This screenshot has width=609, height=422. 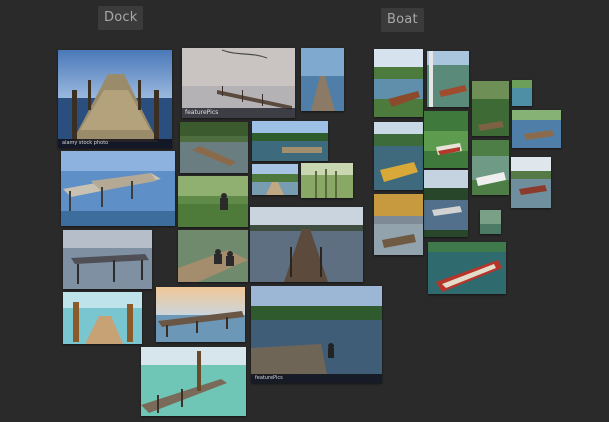 I want to click on boat-photo-red, so click(x=467, y=268).